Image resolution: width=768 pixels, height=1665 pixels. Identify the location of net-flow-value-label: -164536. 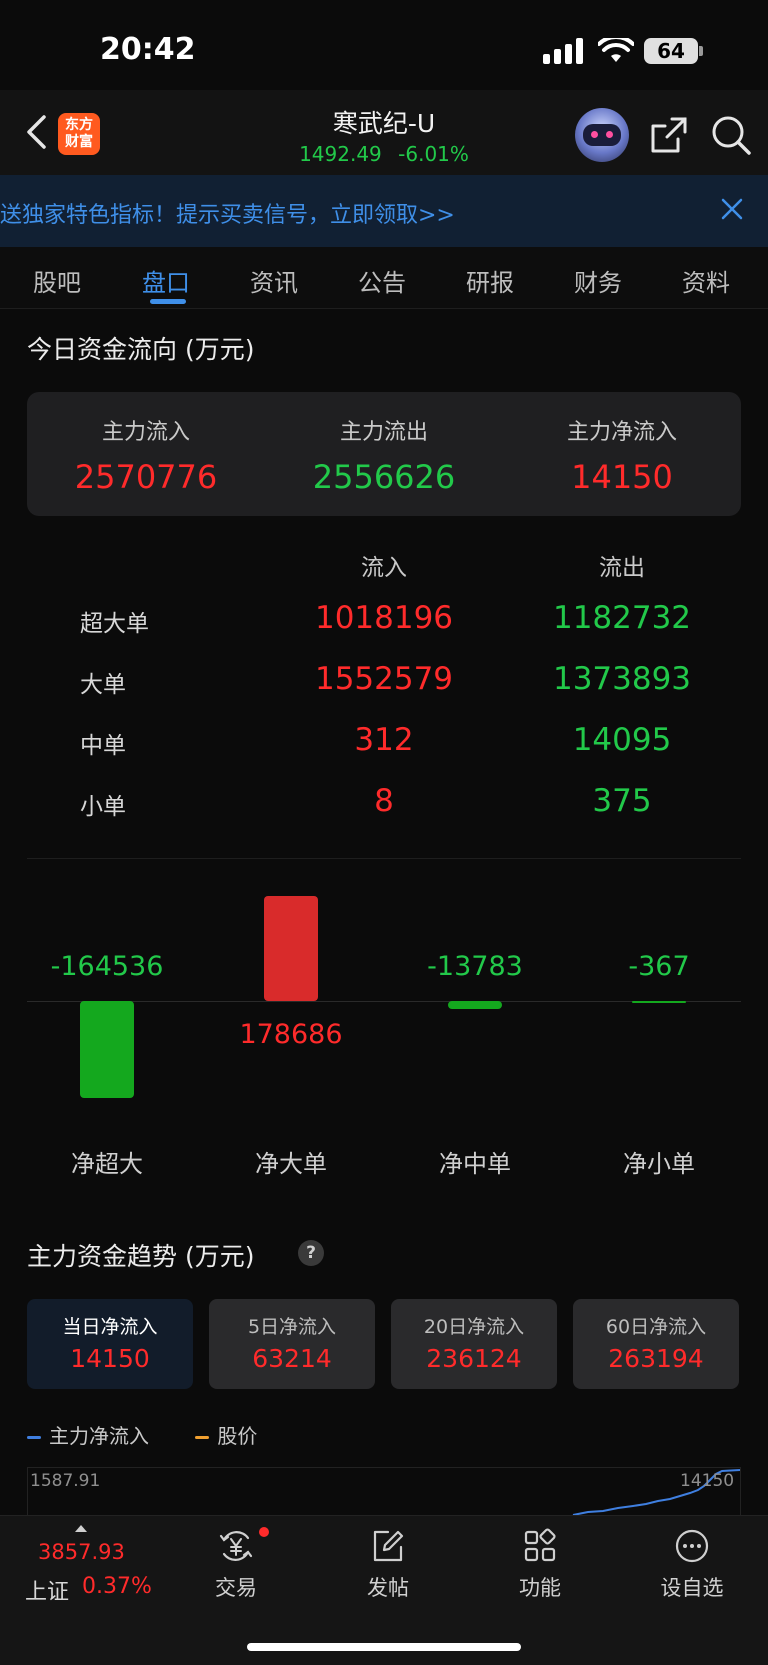
(107, 966).